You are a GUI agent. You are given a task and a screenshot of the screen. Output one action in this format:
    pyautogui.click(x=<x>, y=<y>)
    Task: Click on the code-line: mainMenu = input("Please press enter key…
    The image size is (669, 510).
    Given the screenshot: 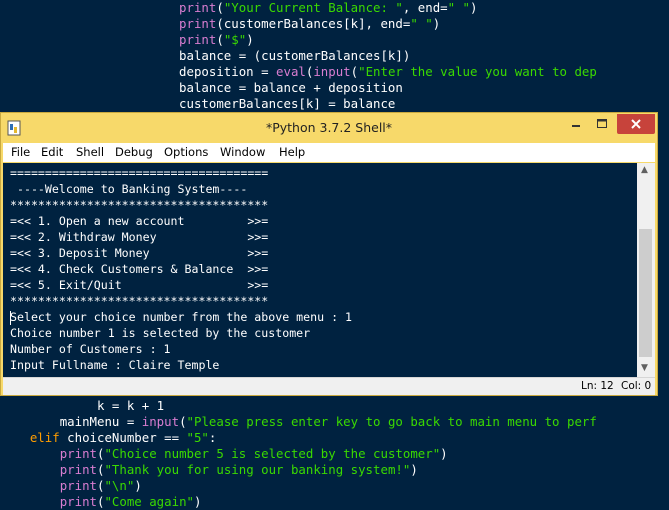 What is the action you would take?
    pyautogui.click(x=298, y=422)
    